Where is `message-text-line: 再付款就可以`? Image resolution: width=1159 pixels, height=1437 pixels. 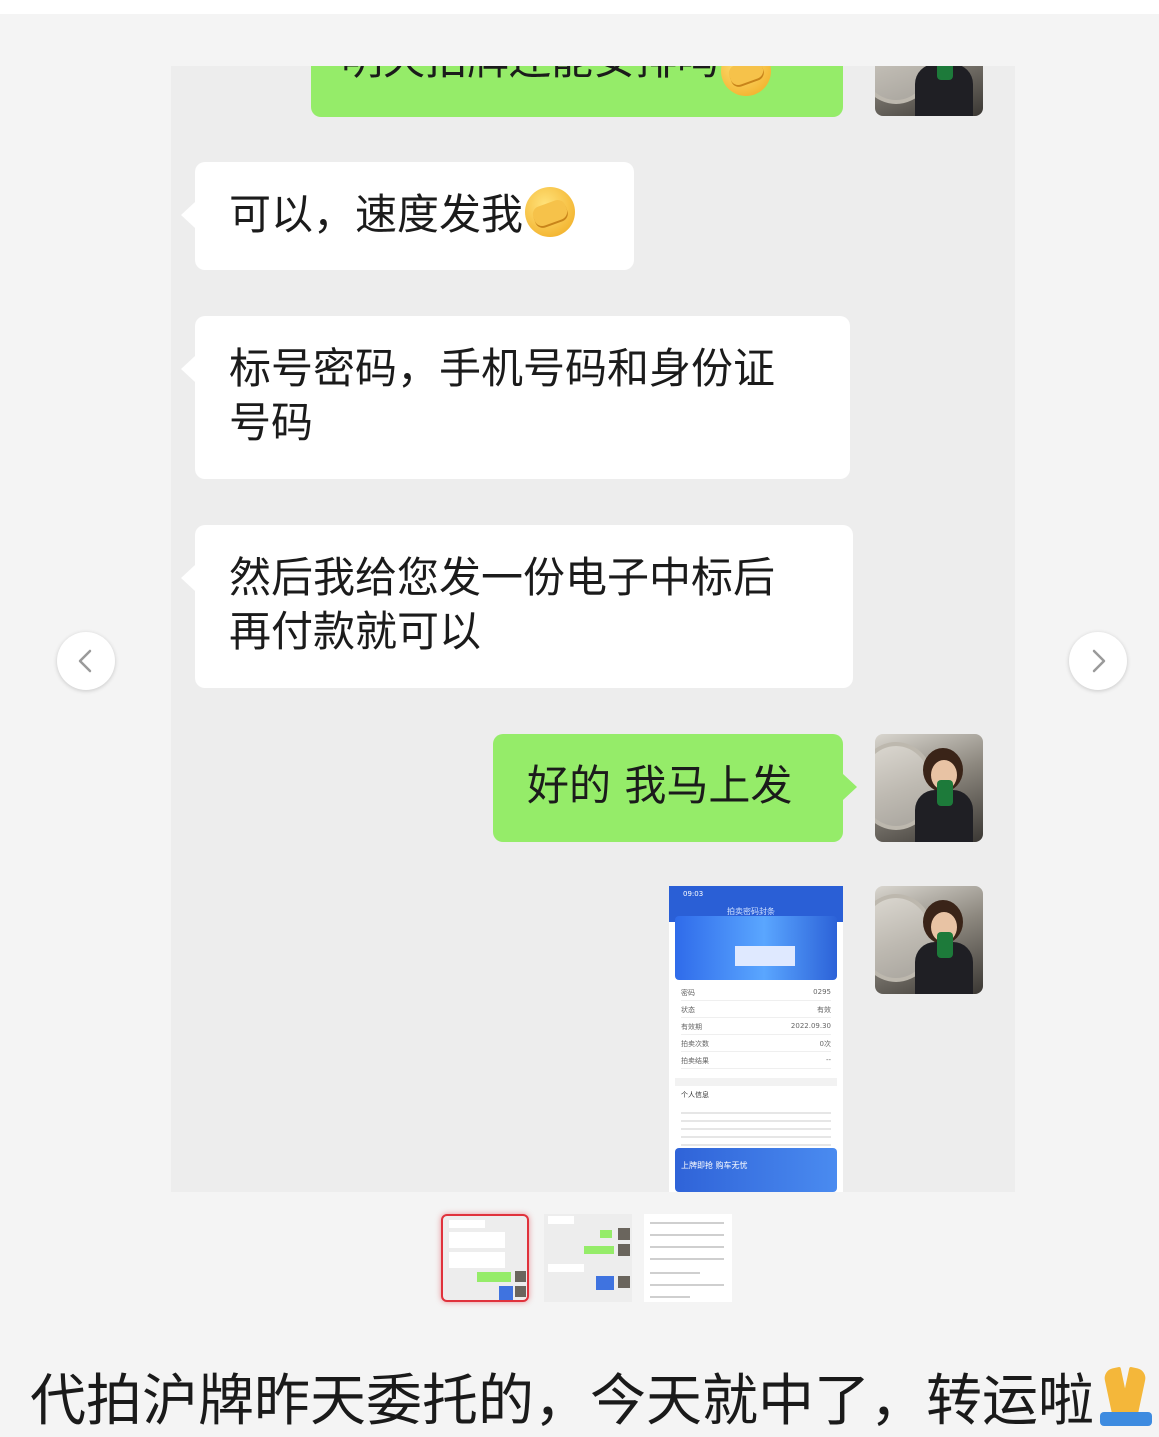 message-text-line: 再付款就可以 is located at coordinates (355, 631).